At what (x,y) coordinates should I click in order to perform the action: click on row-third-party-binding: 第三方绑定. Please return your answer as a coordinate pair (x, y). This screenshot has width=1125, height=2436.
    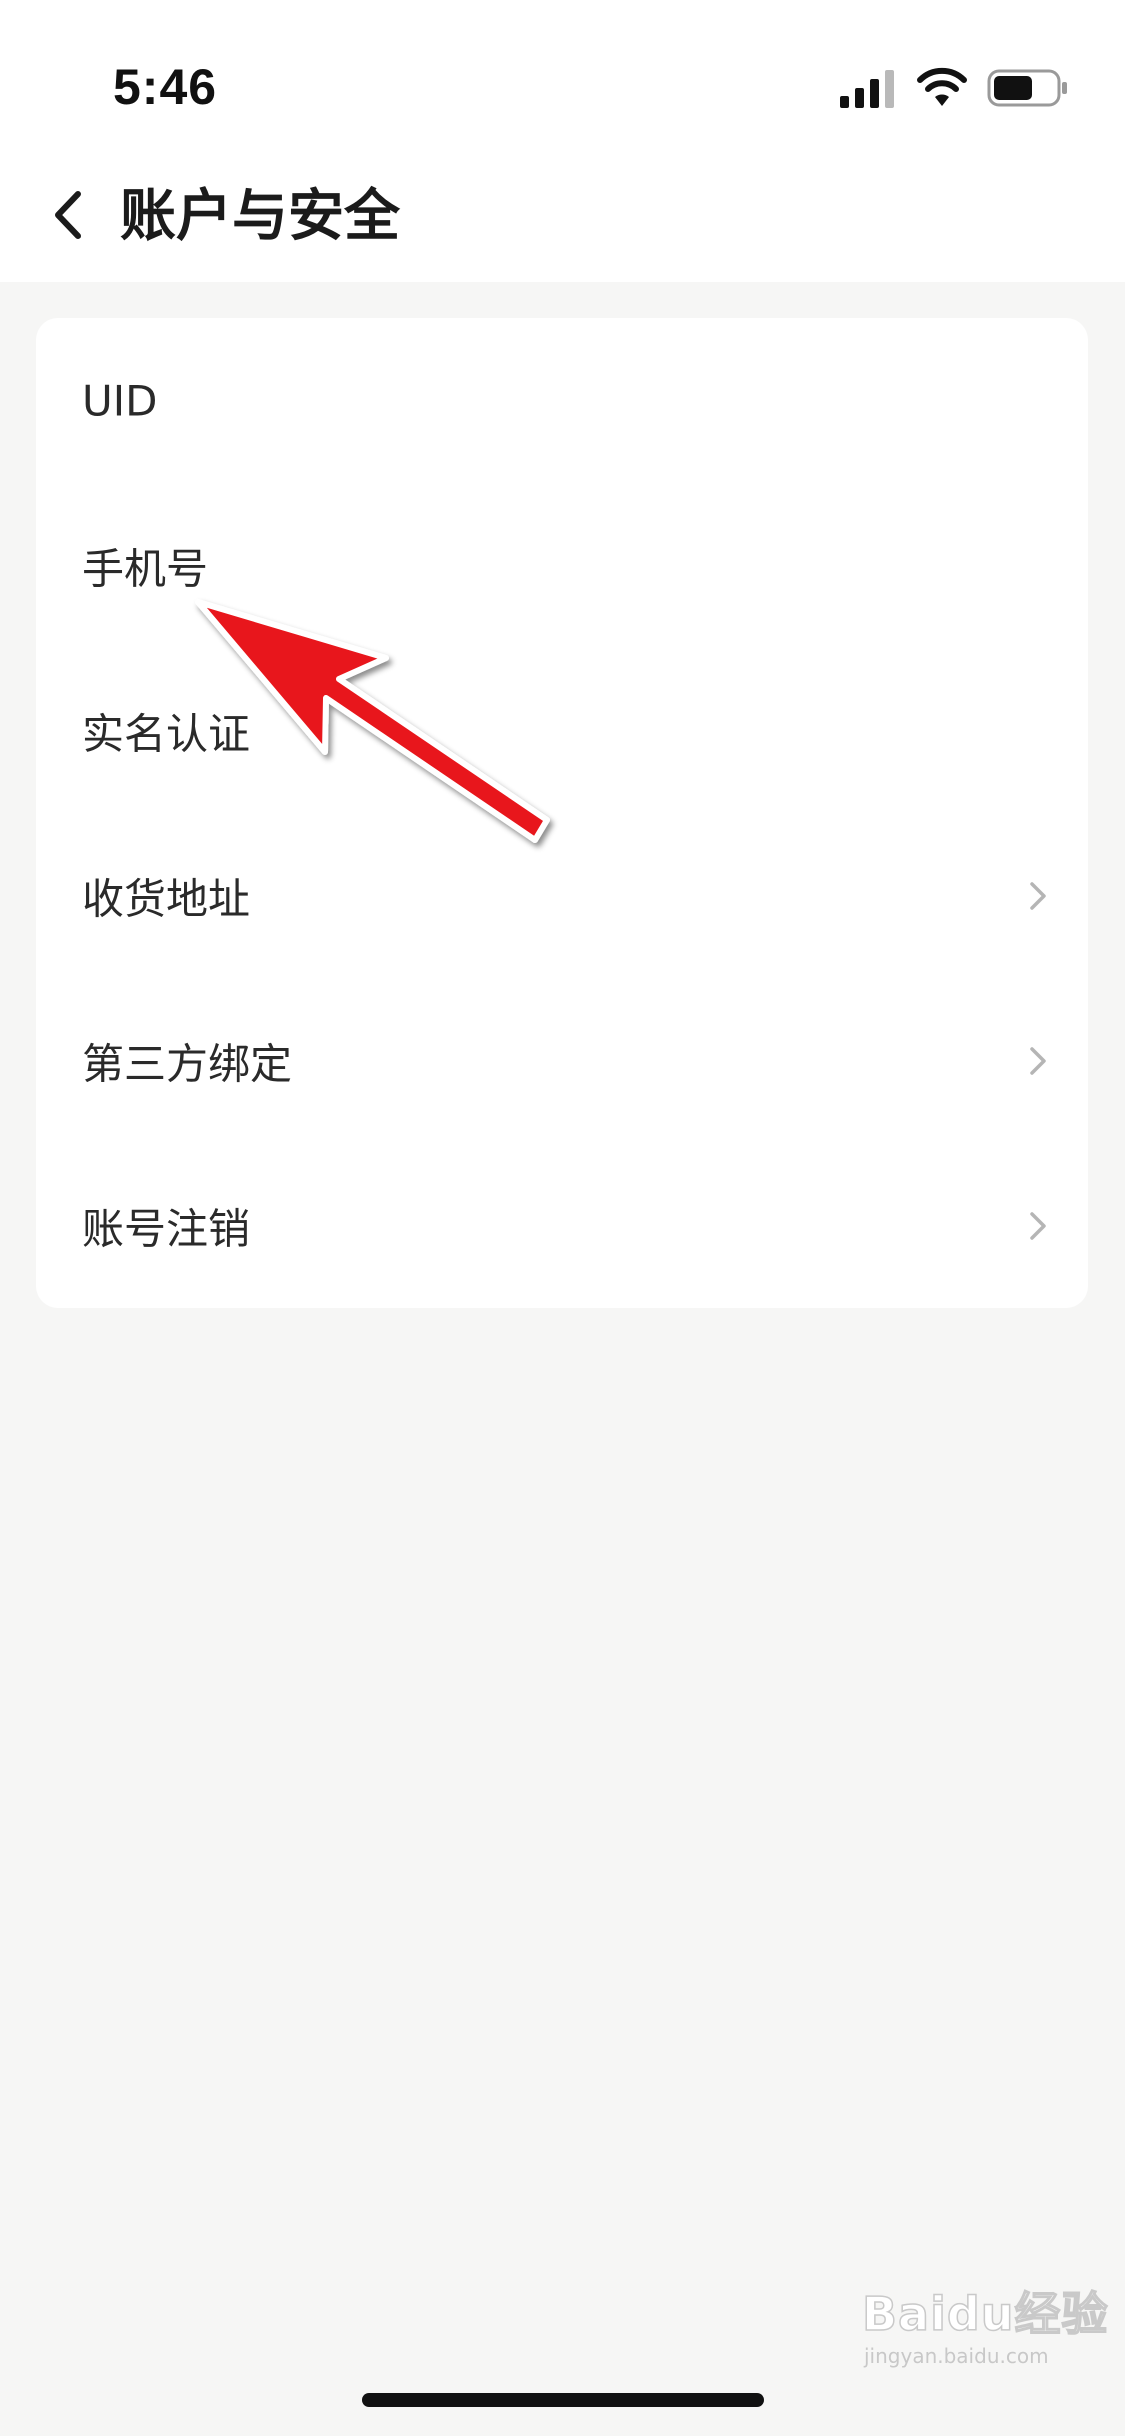
    Looking at the image, I should click on (562, 1060).